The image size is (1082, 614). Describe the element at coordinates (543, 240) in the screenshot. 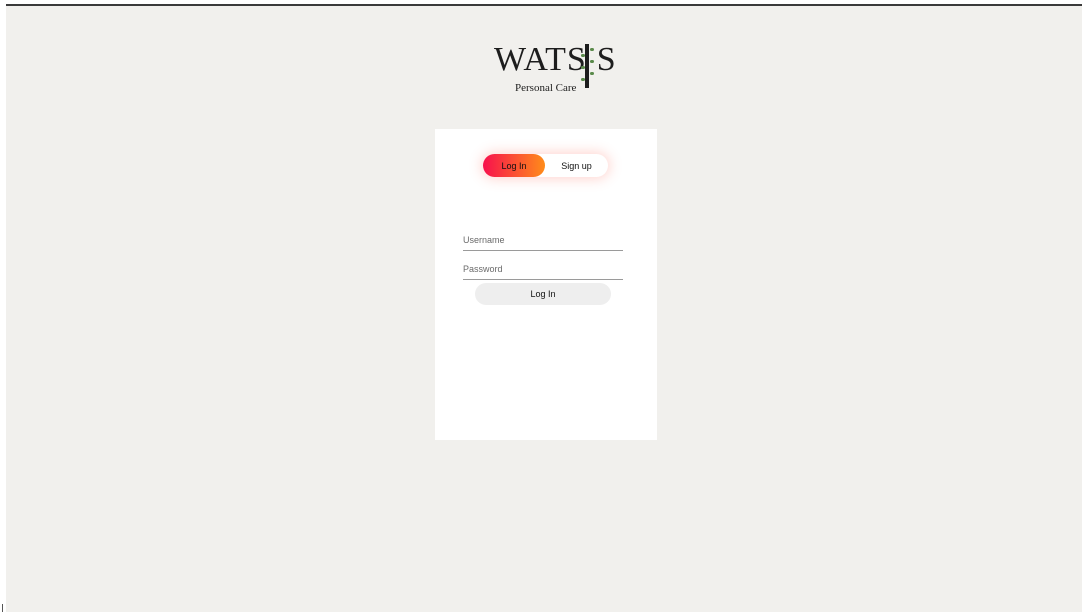

I see `username-input` at that location.